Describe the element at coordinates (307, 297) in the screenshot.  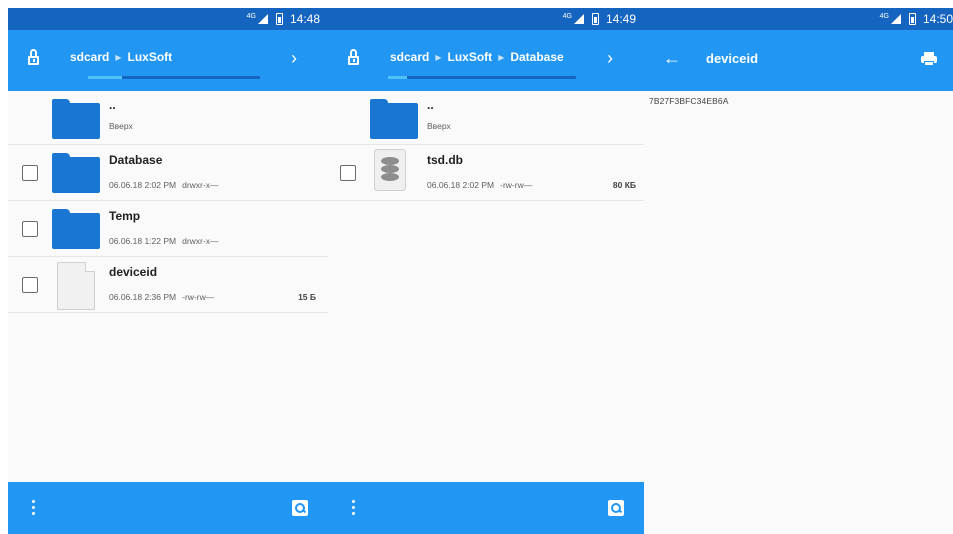
I see `file-size: 15 Б` at that location.